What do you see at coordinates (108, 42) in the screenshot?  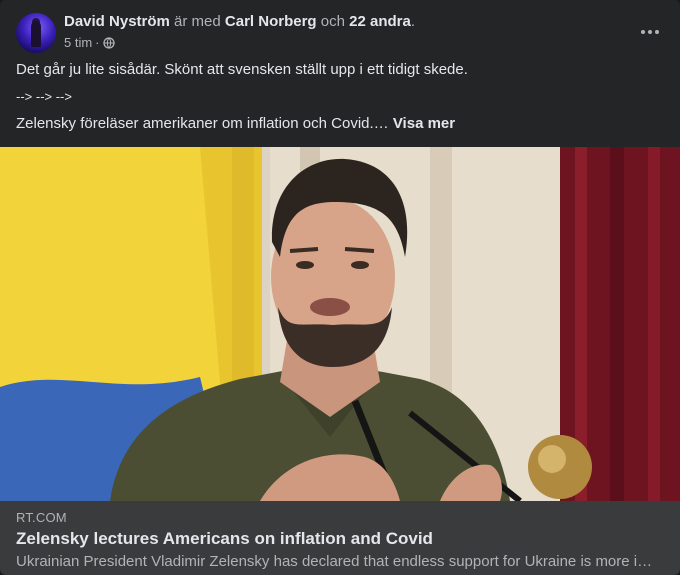 I see `globe-icon` at bounding box center [108, 42].